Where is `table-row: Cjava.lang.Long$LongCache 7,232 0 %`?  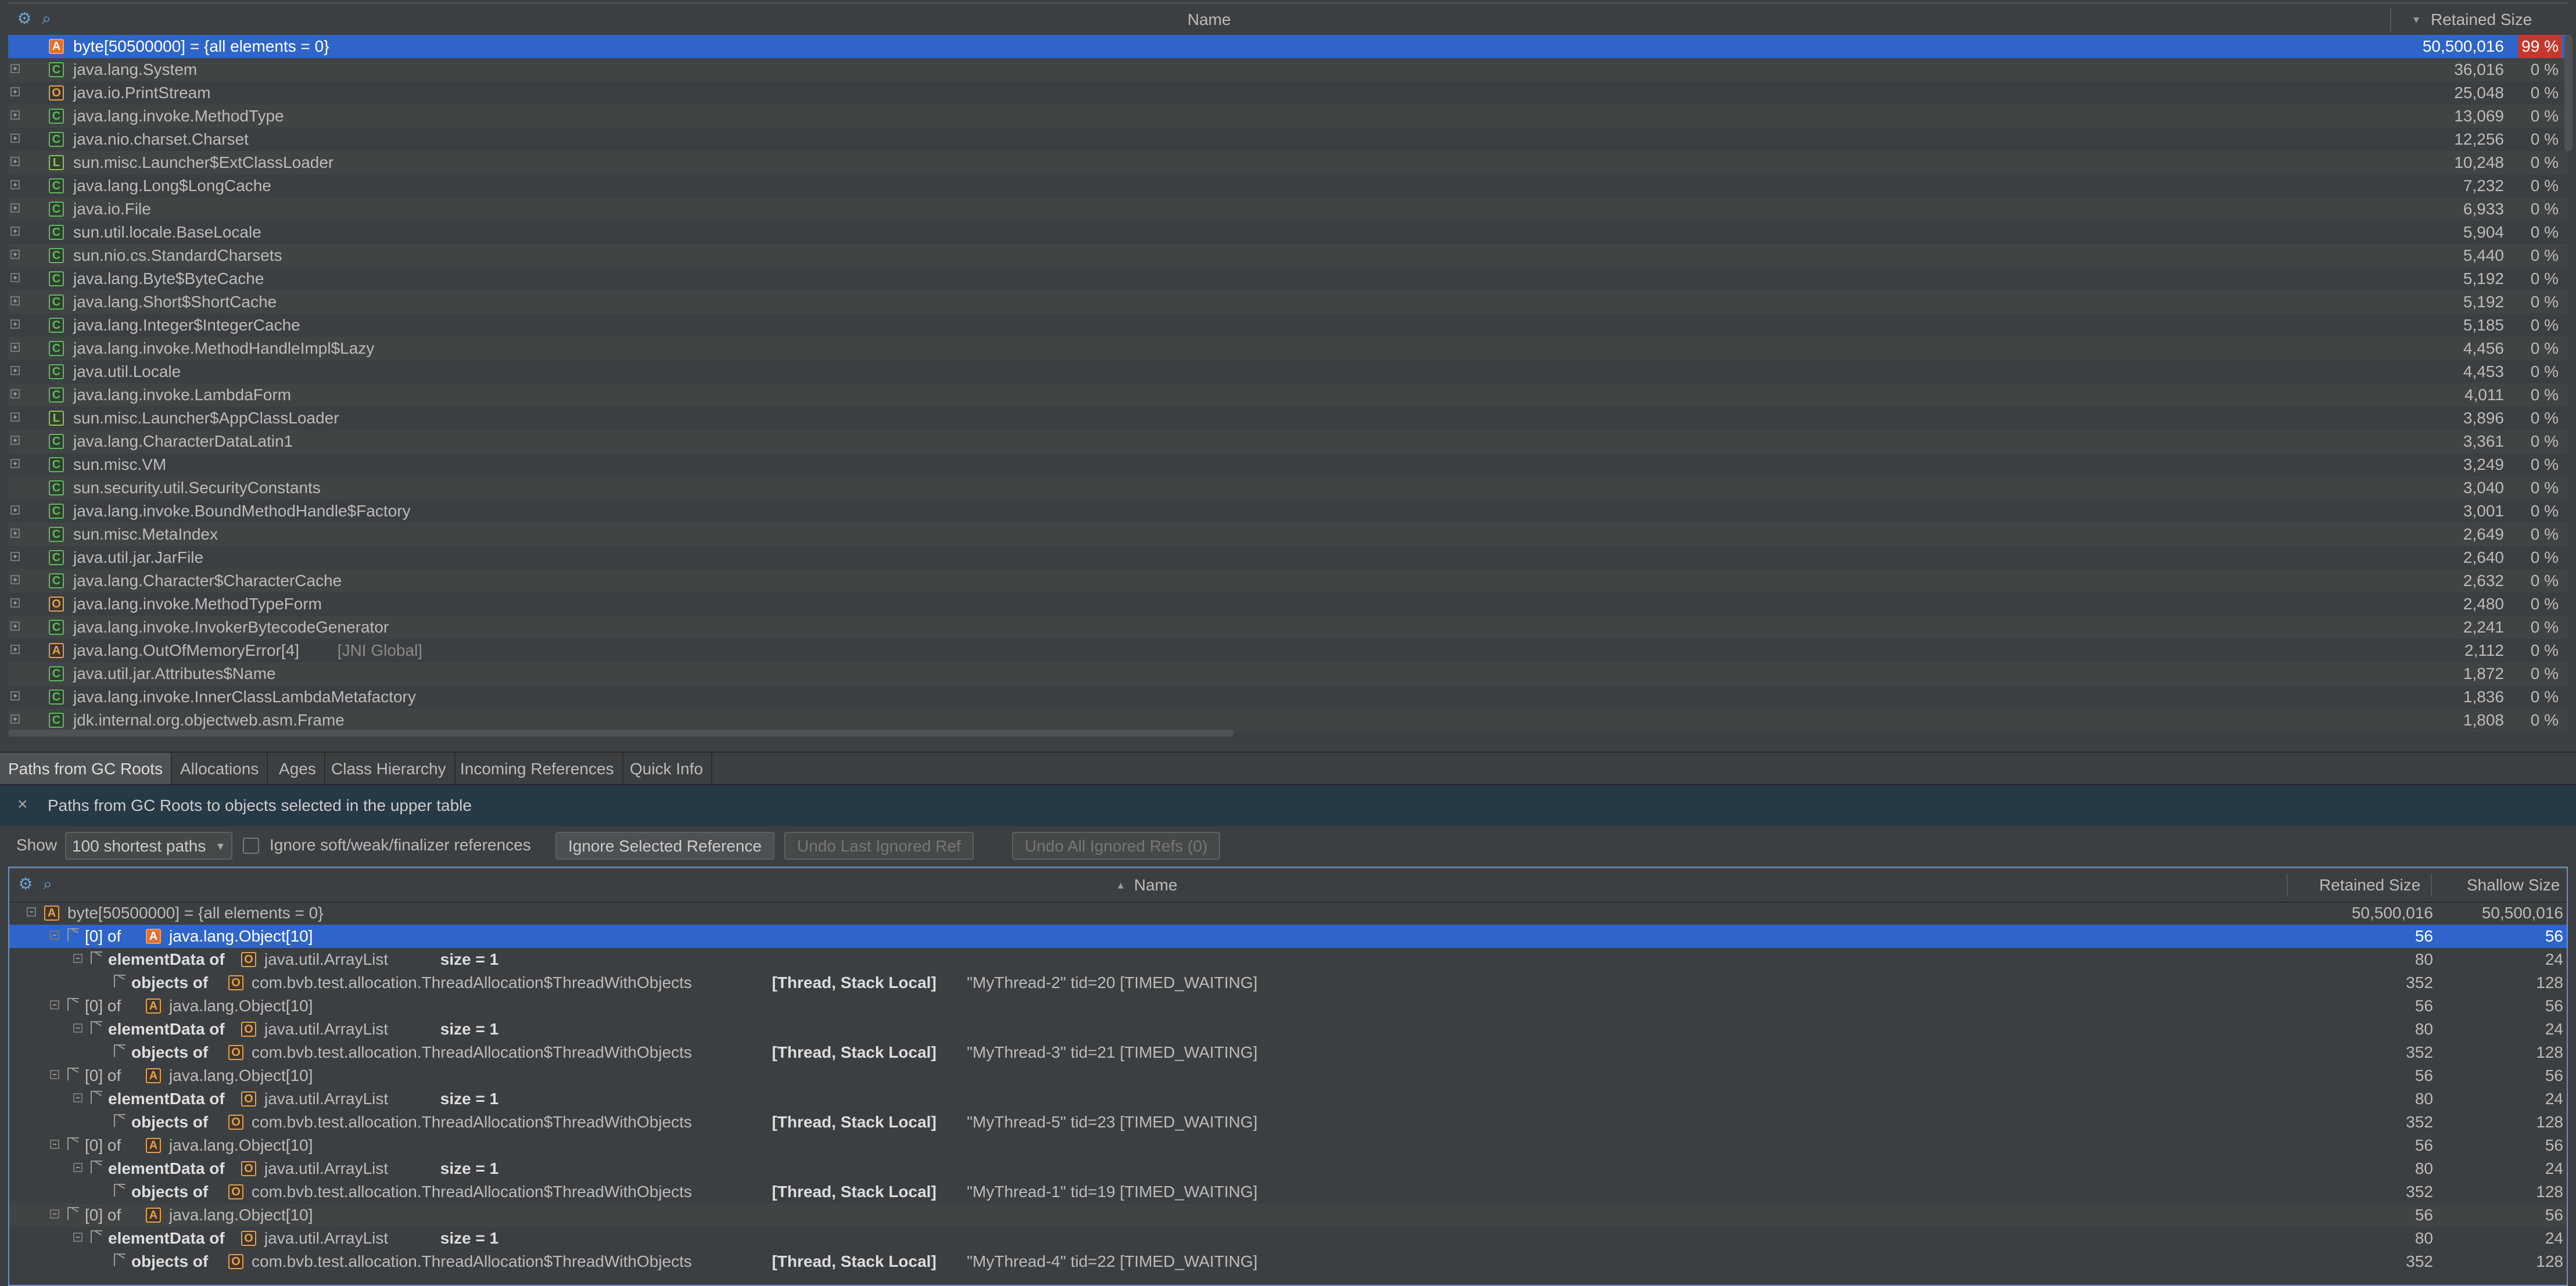 table-row: Cjava.lang.Long$LongCache 7,232 0 % is located at coordinates (1288, 185).